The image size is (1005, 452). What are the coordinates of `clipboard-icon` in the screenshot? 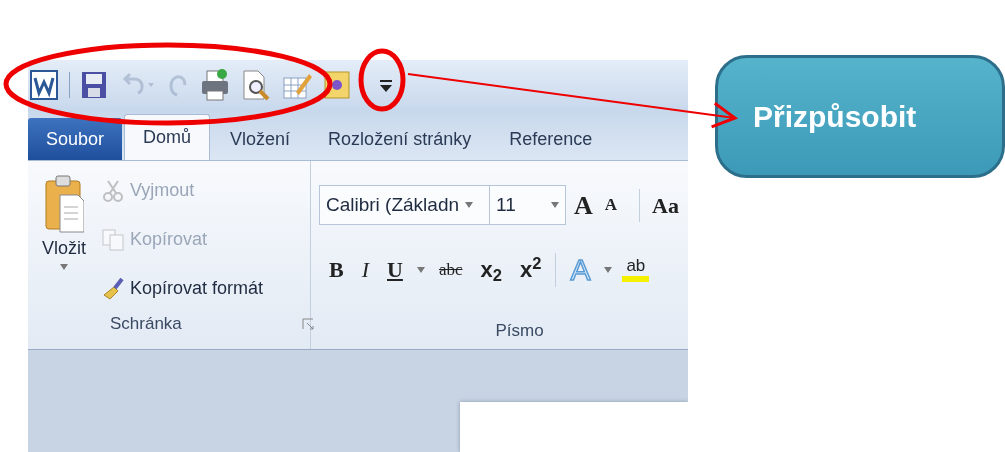 It's located at (64, 204).